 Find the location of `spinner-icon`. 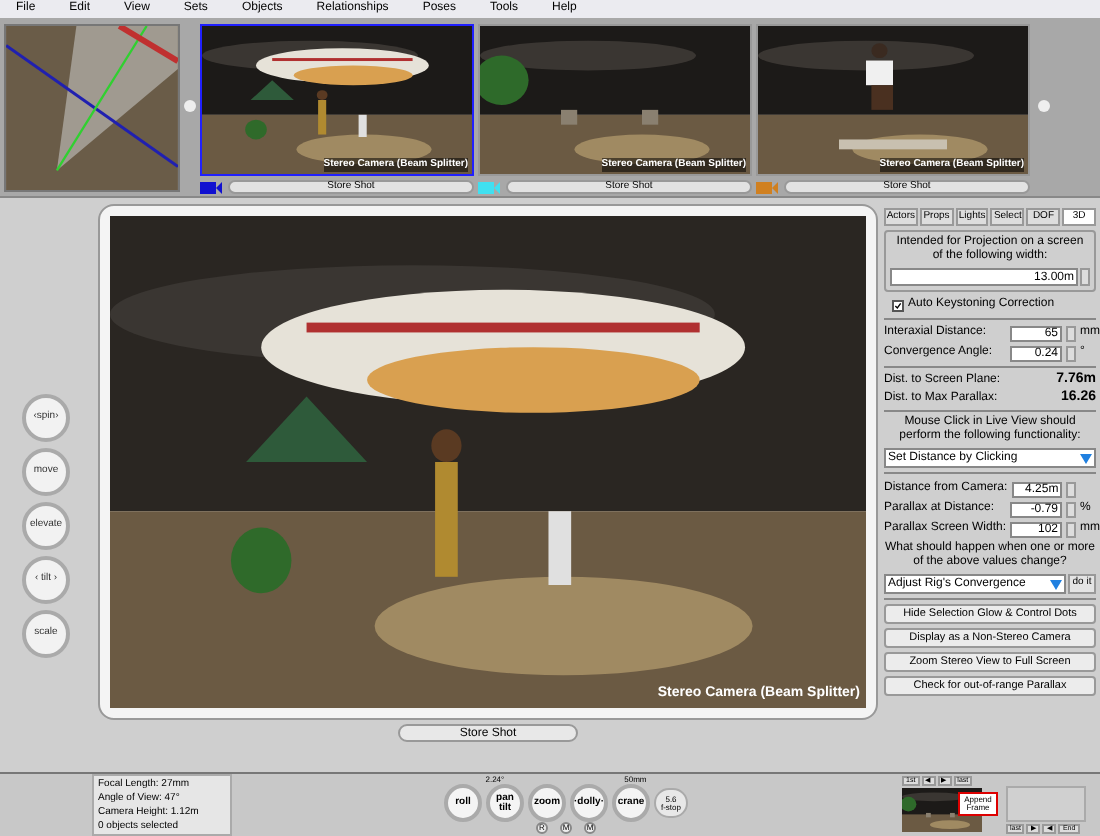

spinner-icon is located at coordinates (1085, 277).